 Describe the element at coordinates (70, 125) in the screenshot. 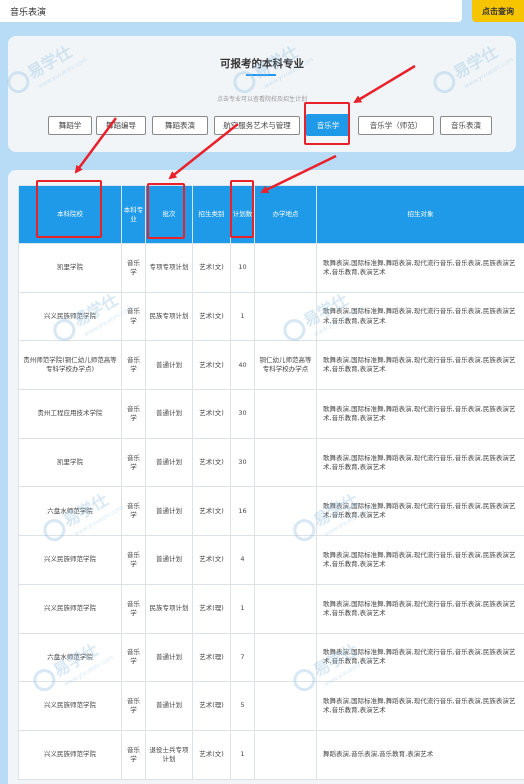

I see `major-button-dance: 舞蹈学` at that location.